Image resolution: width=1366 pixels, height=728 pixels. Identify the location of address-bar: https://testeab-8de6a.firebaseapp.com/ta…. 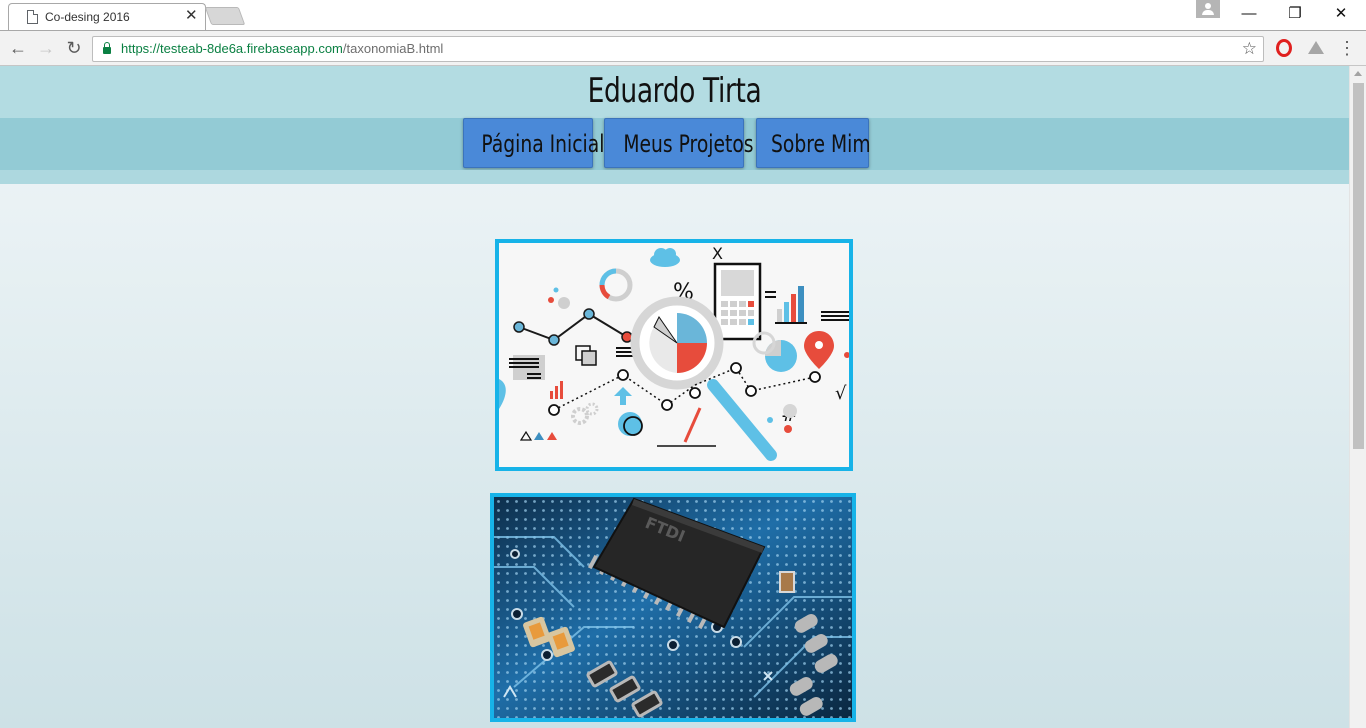
(678, 49).